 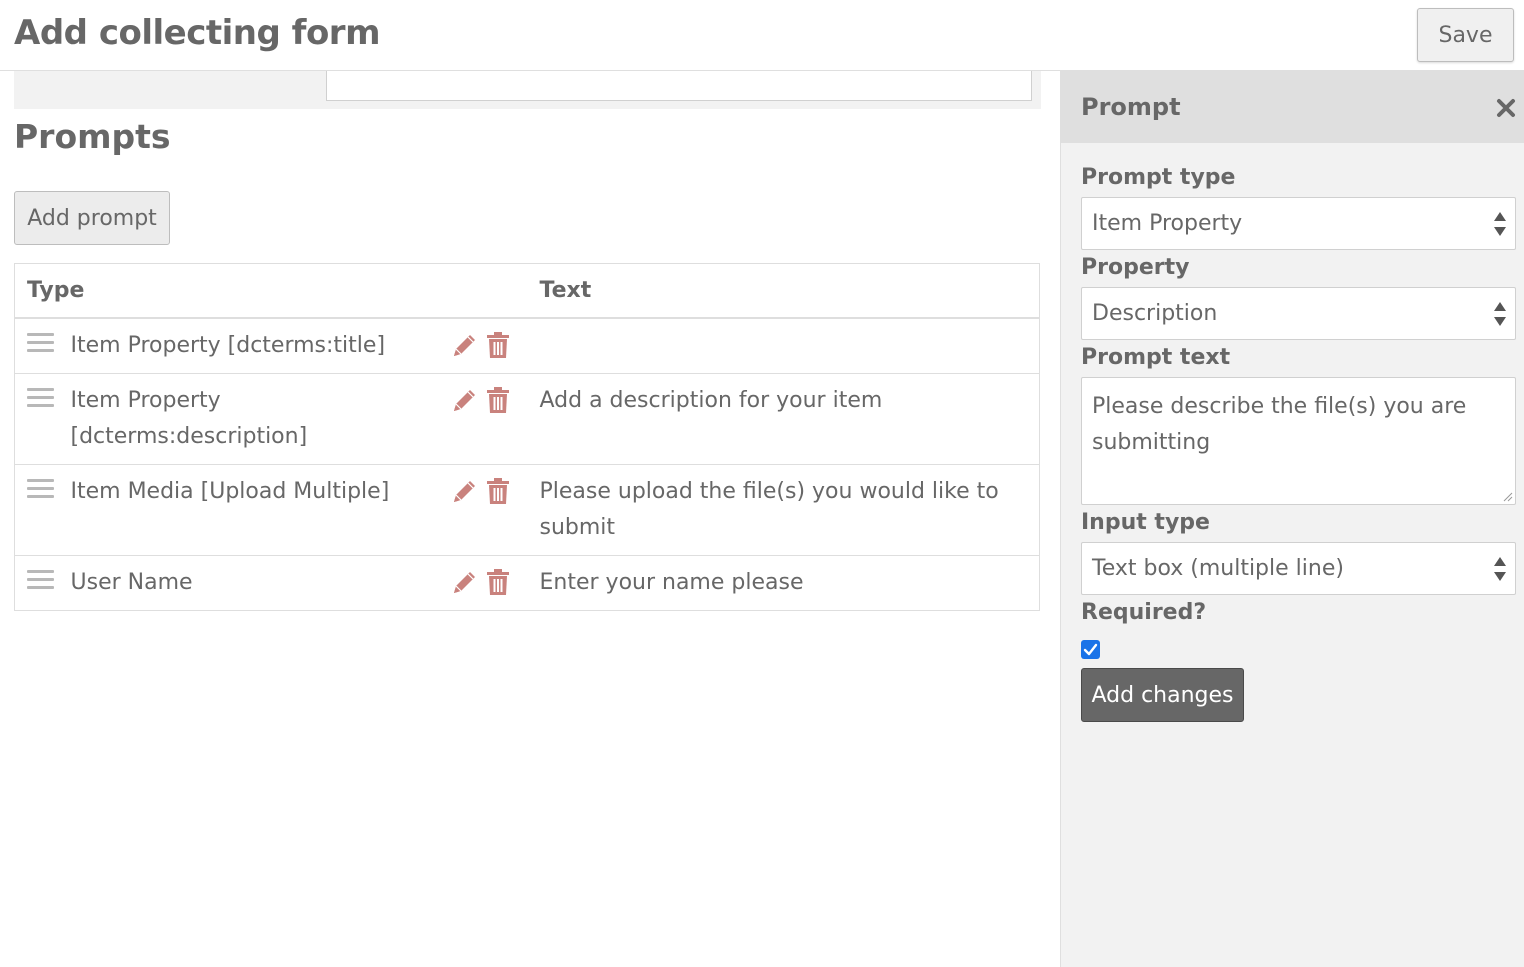 I want to click on input-type-select: Text box (multiple line), so click(x=1298, y=568).